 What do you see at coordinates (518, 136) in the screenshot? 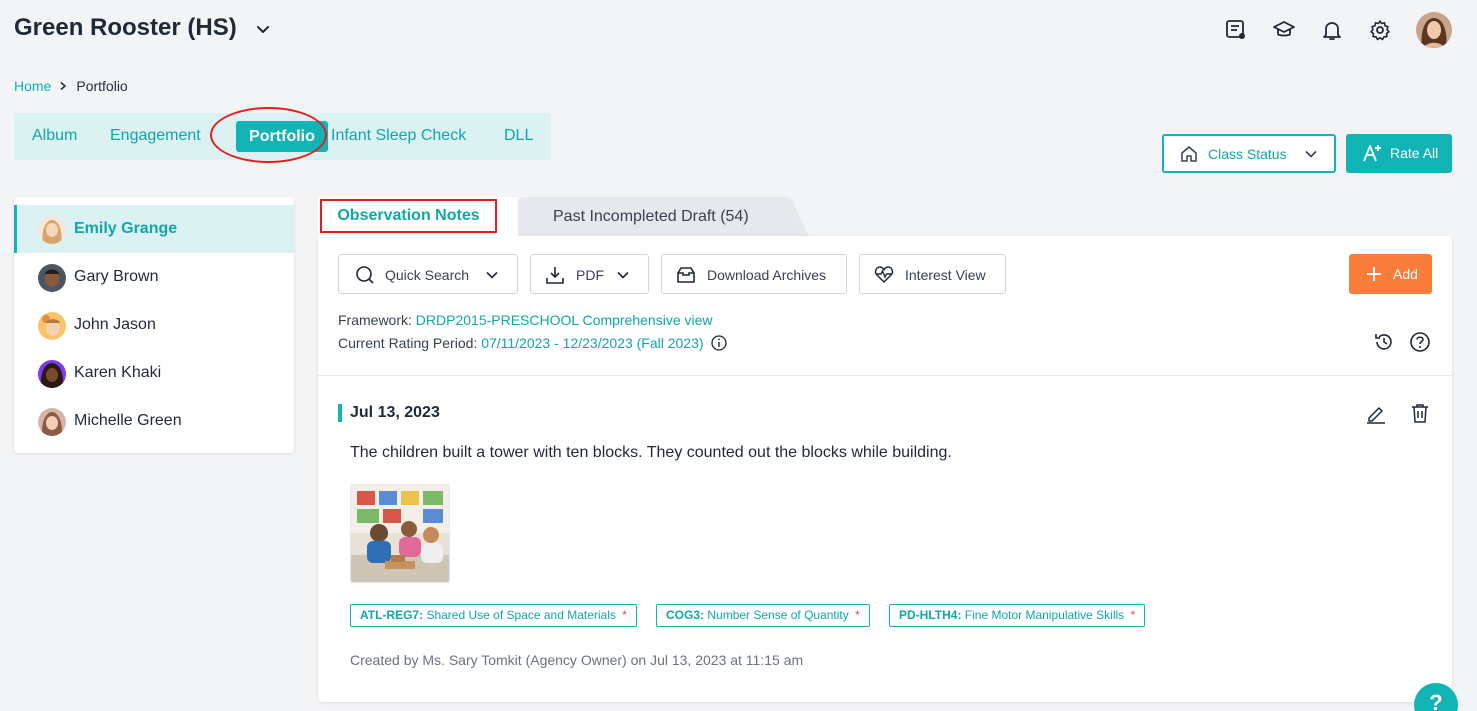
I see `tab-dll: DLL` at bounding box center [518, 136].